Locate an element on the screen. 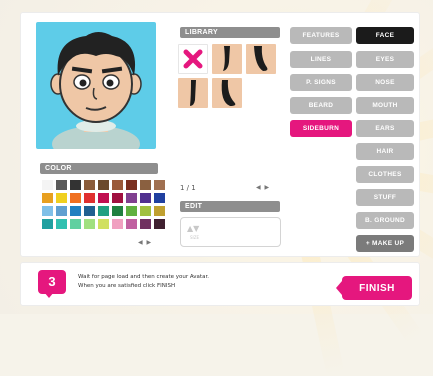 This screenshot has height=376, width=433. tab-p-signs: P. SIGNS is located at coordinates (321, 82).